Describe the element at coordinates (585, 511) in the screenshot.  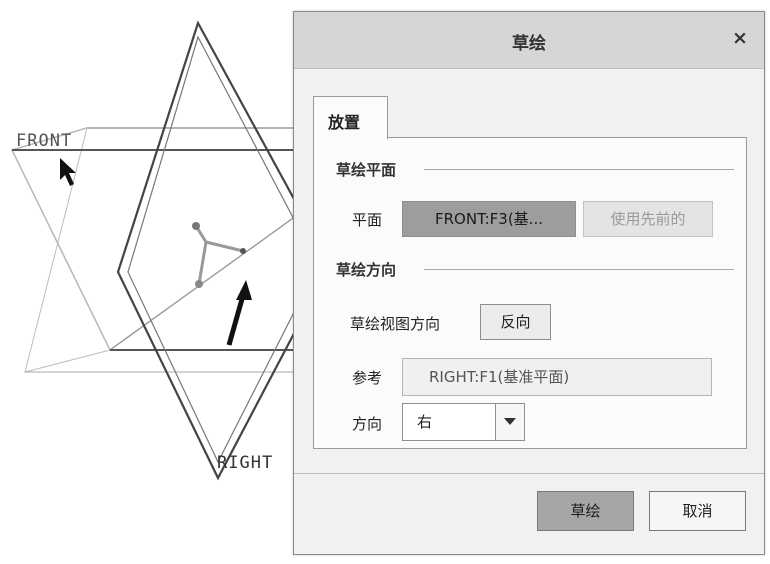
I see `sketch-button: 草绘` at that location.